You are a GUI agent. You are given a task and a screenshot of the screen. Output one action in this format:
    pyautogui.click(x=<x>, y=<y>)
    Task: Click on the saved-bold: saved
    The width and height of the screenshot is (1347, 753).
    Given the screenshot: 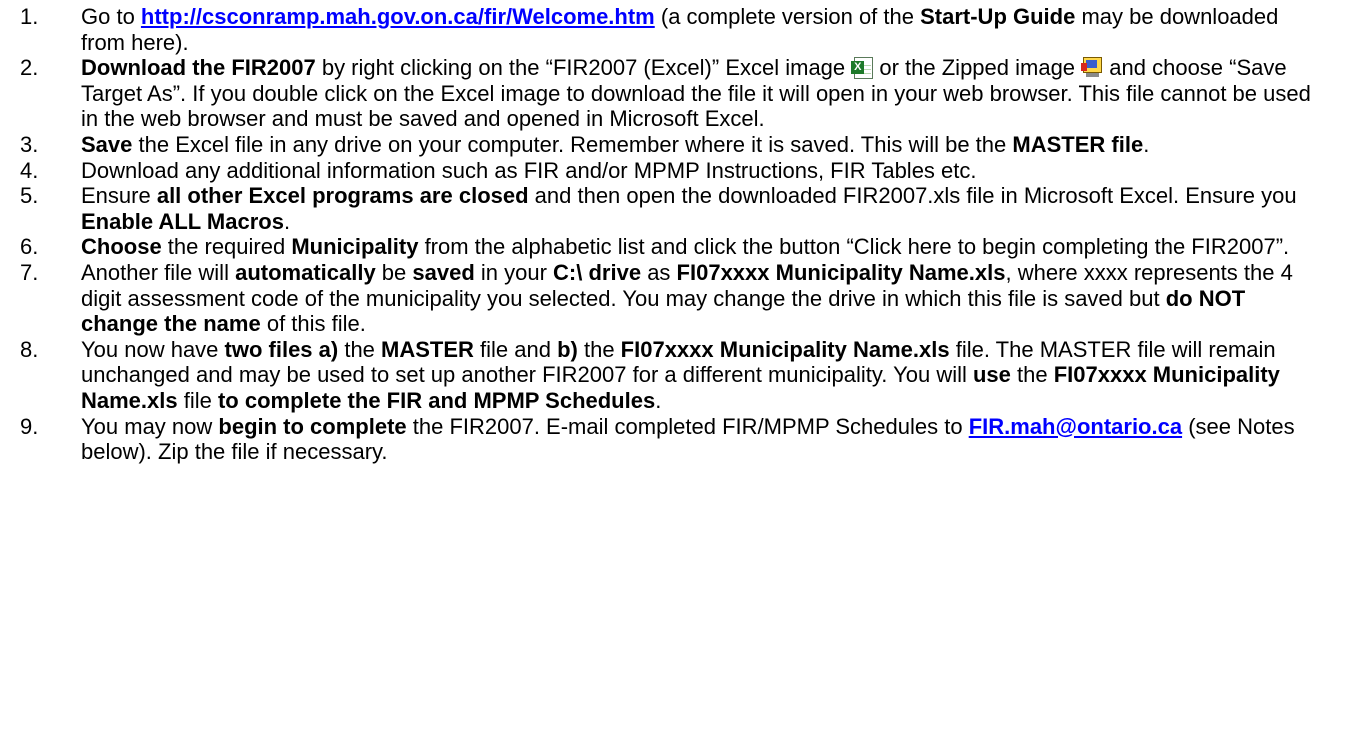 What is the action you would take?
    pyautogui.click(x=443, y=272)
    